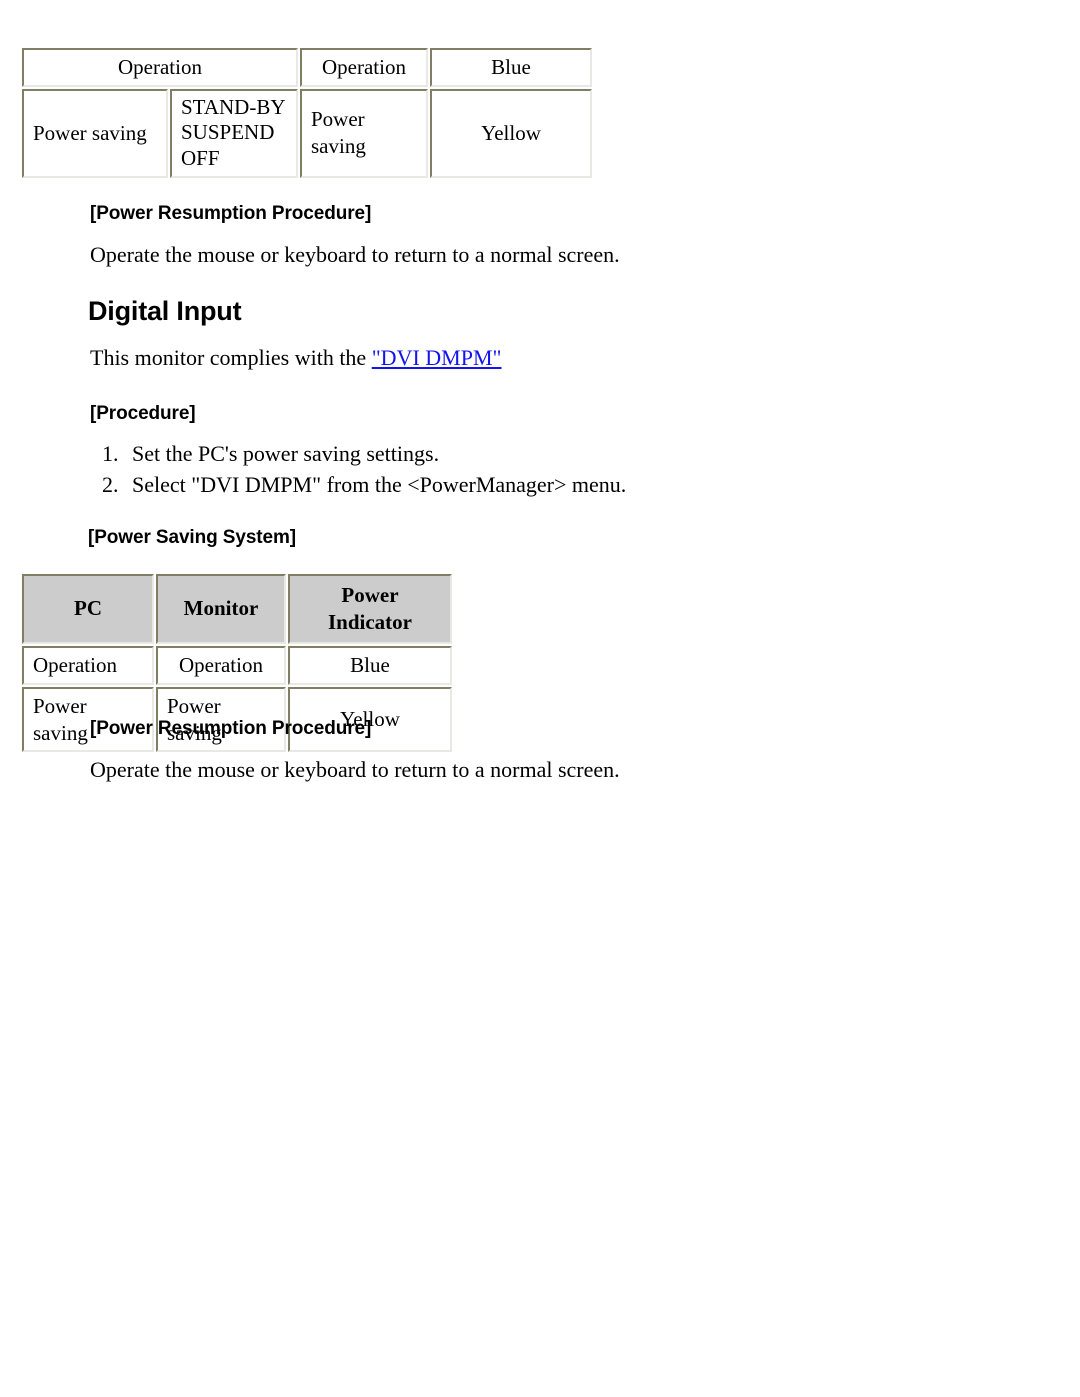  I want to click on column-header-pc: PC, so click(88, 609).